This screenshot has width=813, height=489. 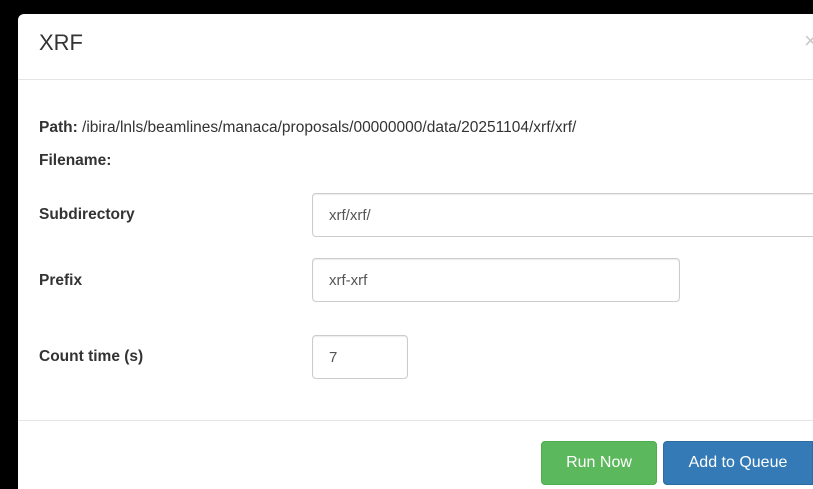 What do you see at coordinates (415, 454) in the screenshot?
I see `modal-footer: Run Now Add to Queue` at bounding box center [415, 454].